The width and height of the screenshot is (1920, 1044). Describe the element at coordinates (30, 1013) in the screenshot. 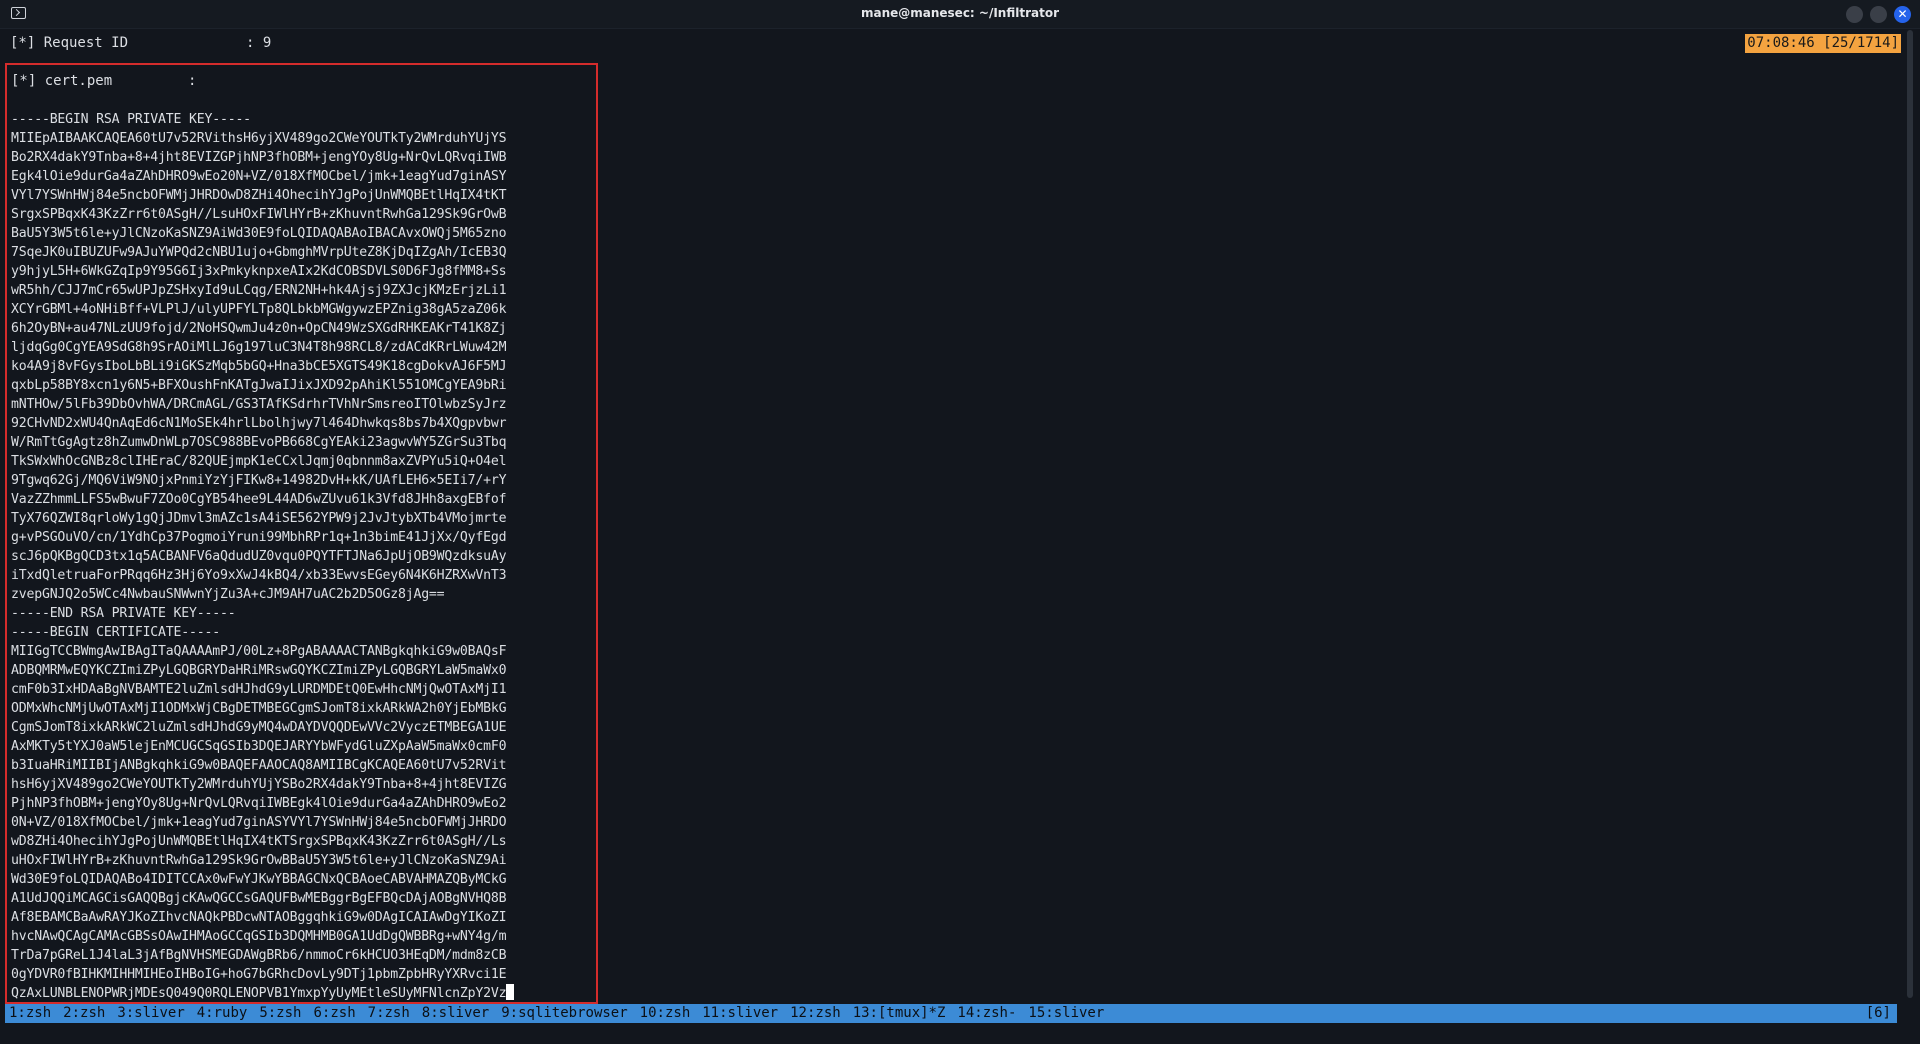

I see `tmux-window-tab: 1:zsh` at that location.